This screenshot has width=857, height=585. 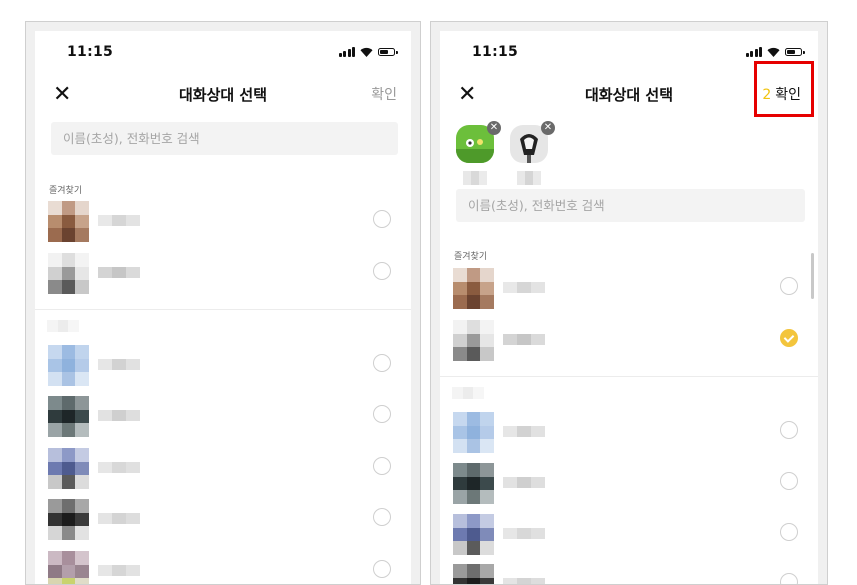 What do you see at coordinates (223, 54) in the screenshot?
I see `status-bar: 11:15` at bounding box center [223, 54].